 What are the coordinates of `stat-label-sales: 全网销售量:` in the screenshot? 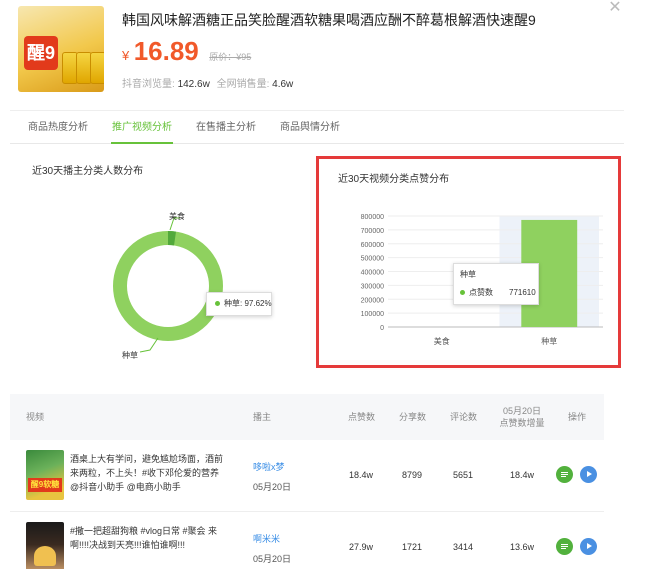 It's located at (243, 84).